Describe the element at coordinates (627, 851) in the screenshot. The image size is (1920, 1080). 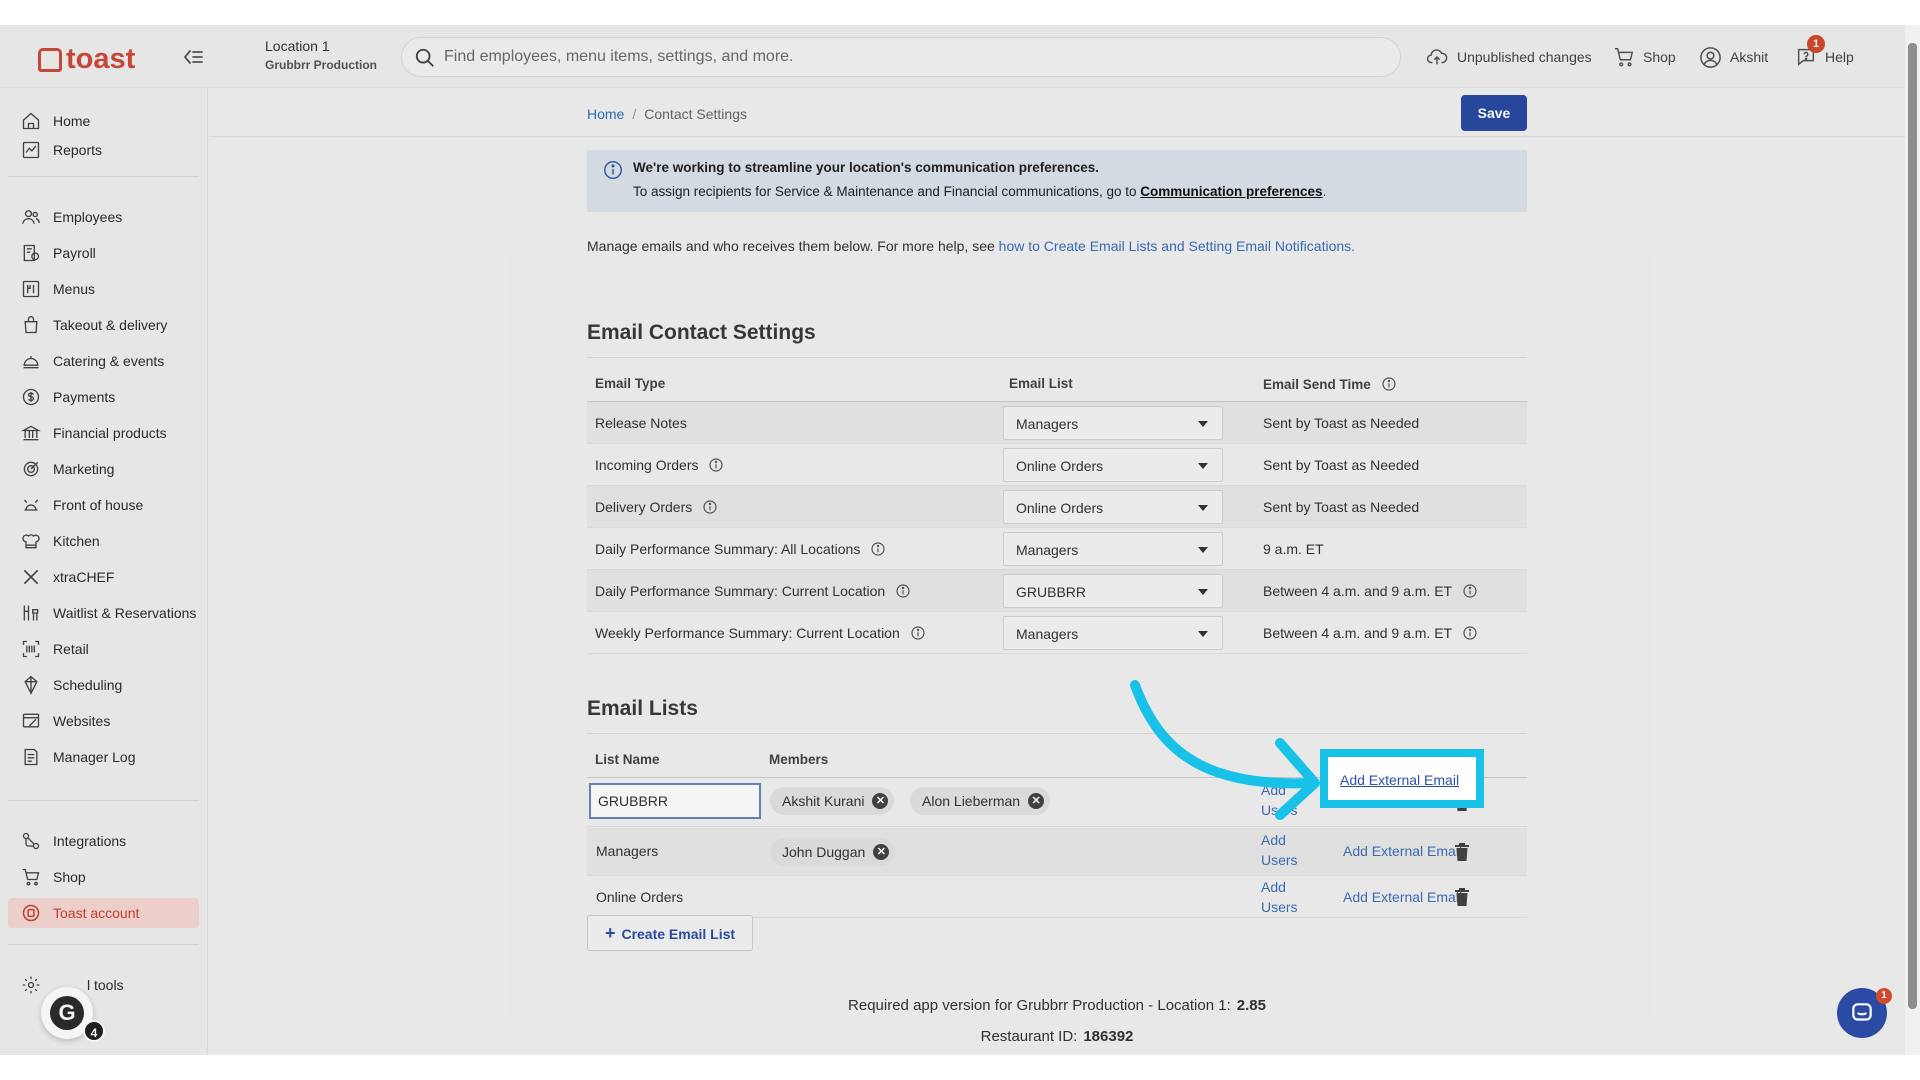
I see `list-name: Managers` at that location.